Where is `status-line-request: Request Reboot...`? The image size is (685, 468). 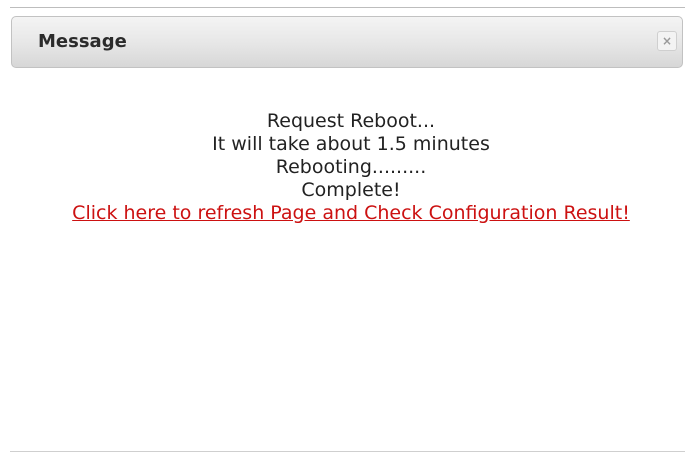 status-line-request: Request Reboot... is located at coordinates (351, 121).